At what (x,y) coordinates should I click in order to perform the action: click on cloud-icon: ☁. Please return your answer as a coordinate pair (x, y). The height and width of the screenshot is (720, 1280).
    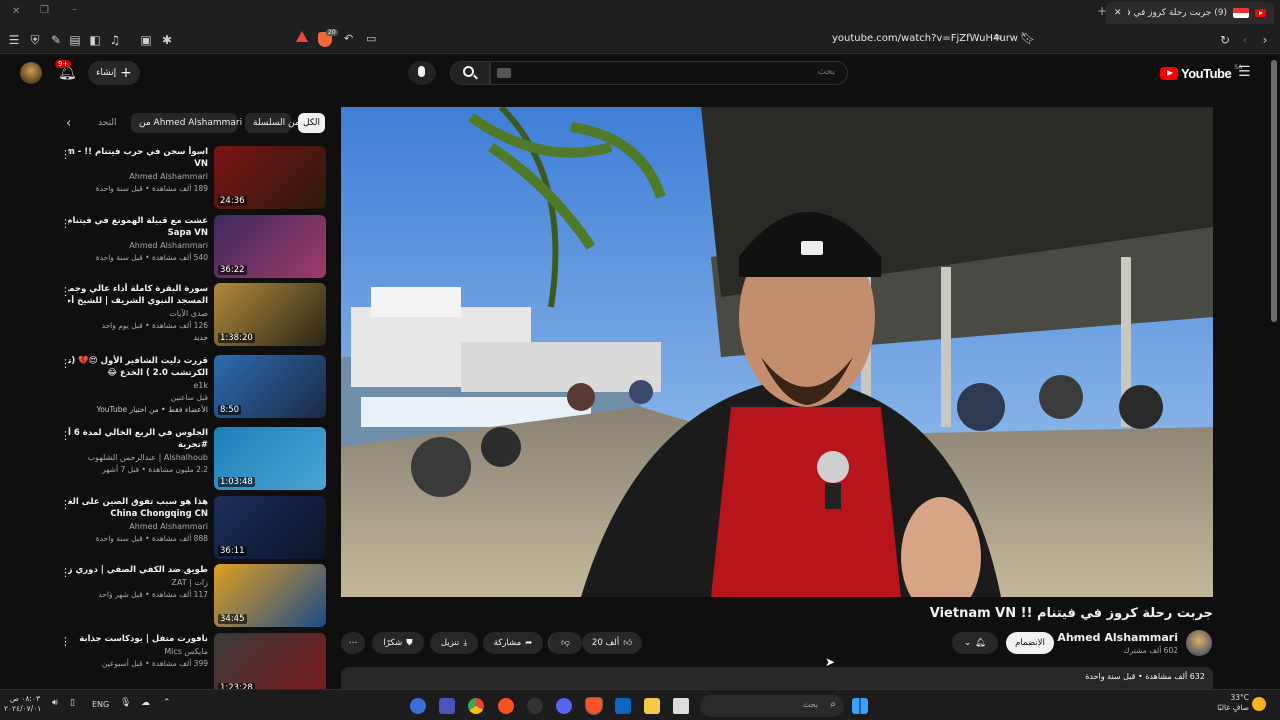
    Looking at the image, I should click on (145, 703).